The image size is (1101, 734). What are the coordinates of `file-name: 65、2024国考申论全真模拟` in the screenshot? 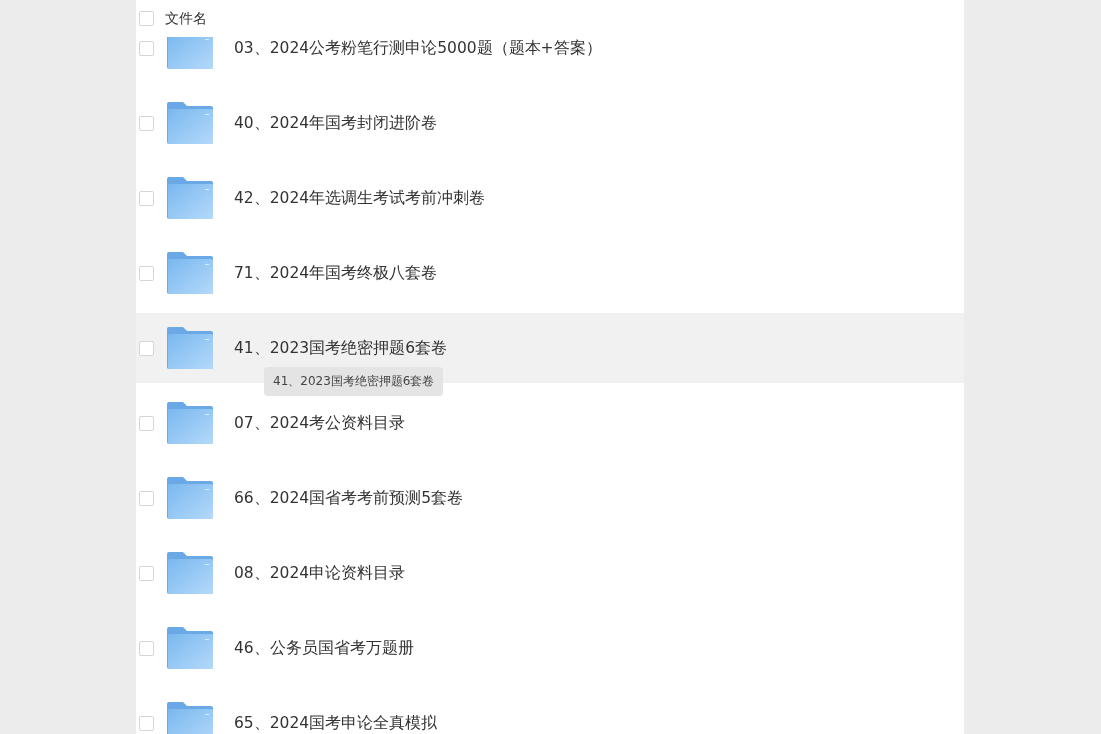 It's located at (336, 723).